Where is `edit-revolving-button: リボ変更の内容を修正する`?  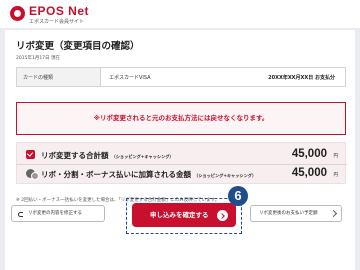 edit-revolving-button: リボ変更の内容を修正する is located at coordinates (58, 213).